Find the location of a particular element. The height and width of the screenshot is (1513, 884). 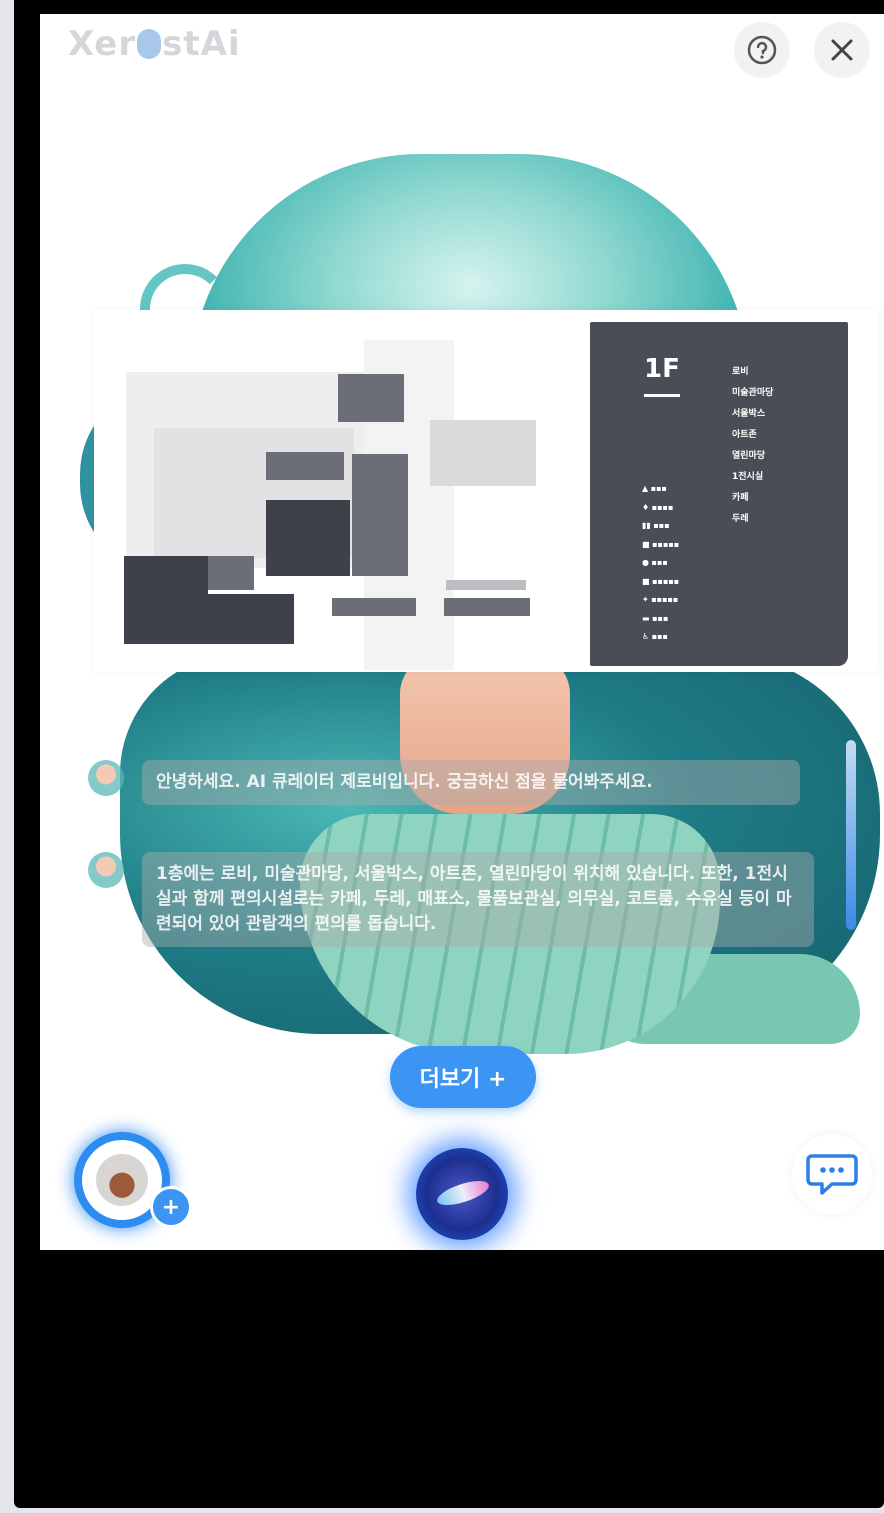

facility-list: 로비 미술관마당 서울박스 아트존 열린마당 1전시실 카페 두레 is located at coordinates (752, 446).